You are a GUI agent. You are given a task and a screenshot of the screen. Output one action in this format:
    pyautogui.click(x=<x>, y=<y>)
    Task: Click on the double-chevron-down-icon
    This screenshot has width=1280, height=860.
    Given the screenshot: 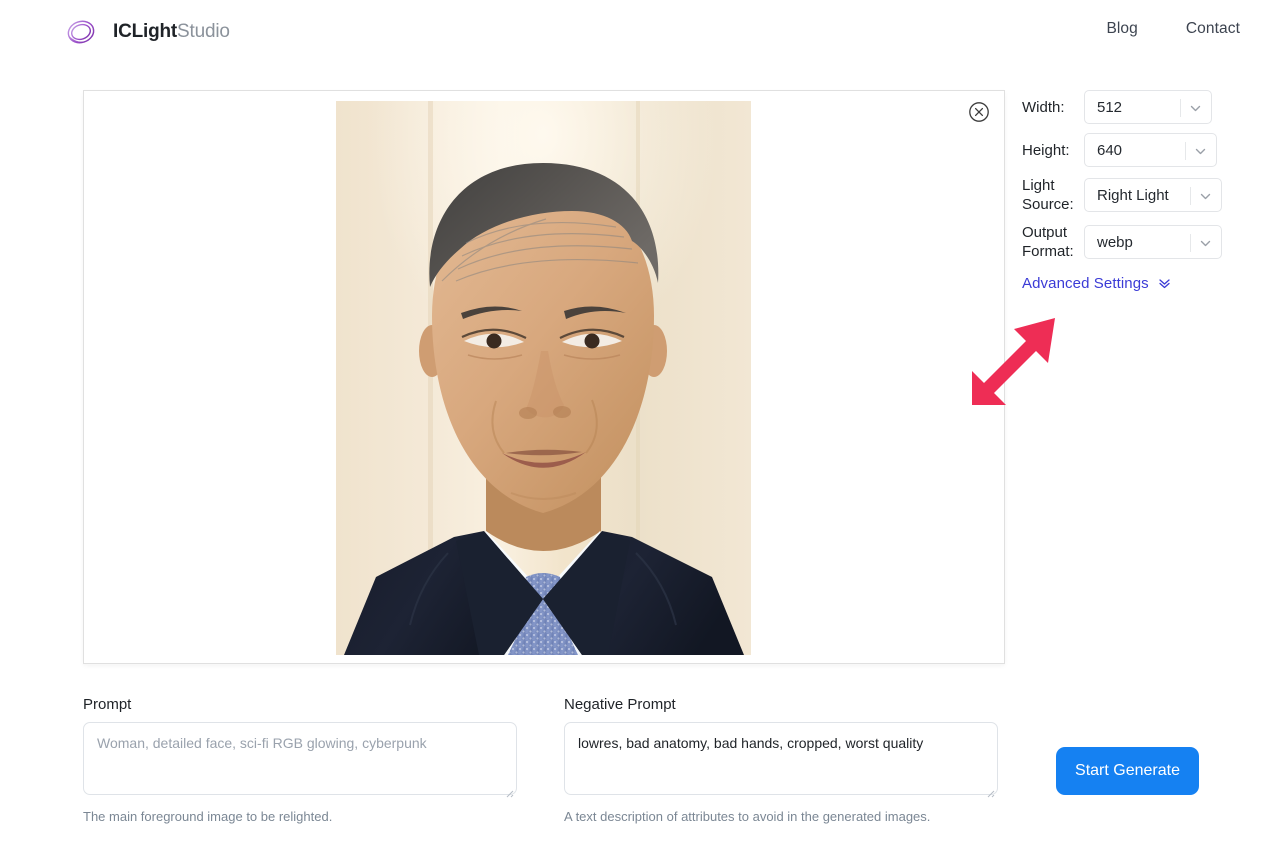 What is the action you would take?
    pyautogui.click(x=1164, y=283)
    